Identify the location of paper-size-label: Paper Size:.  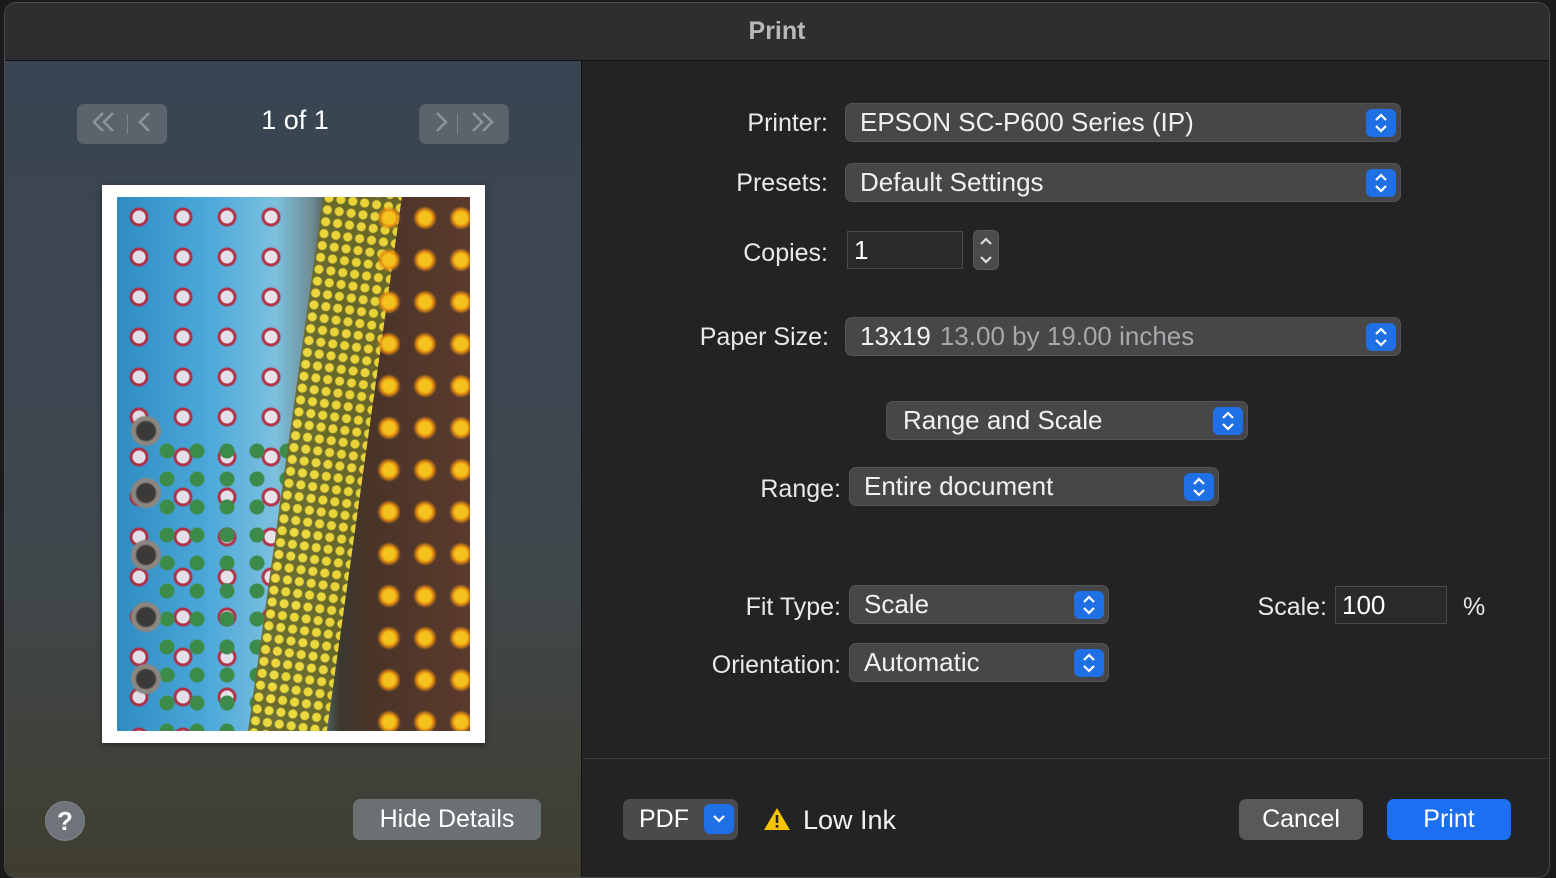
(764, 337).